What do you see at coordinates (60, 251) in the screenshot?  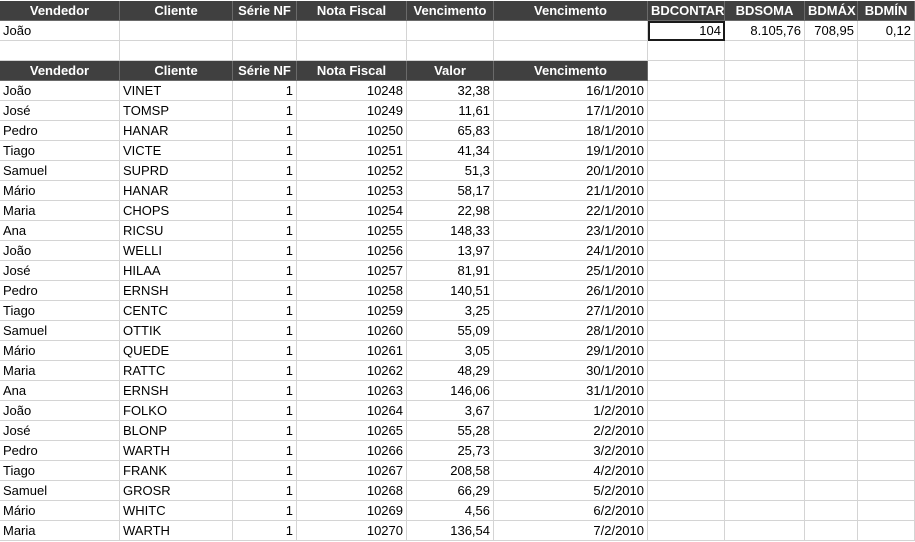 I see `vendedor-cell: João` at bounding box center [60, 251].